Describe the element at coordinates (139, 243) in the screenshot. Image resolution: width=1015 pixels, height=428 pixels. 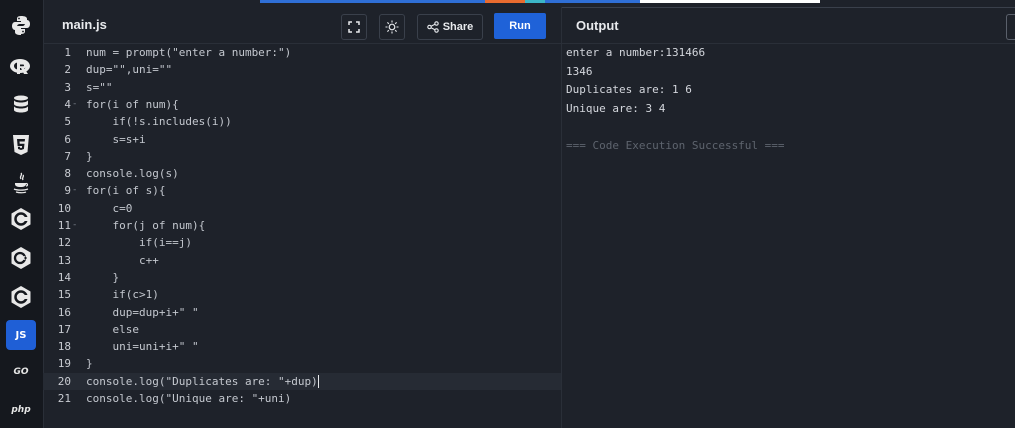
I see `code-text: if(i==j)` at that location.